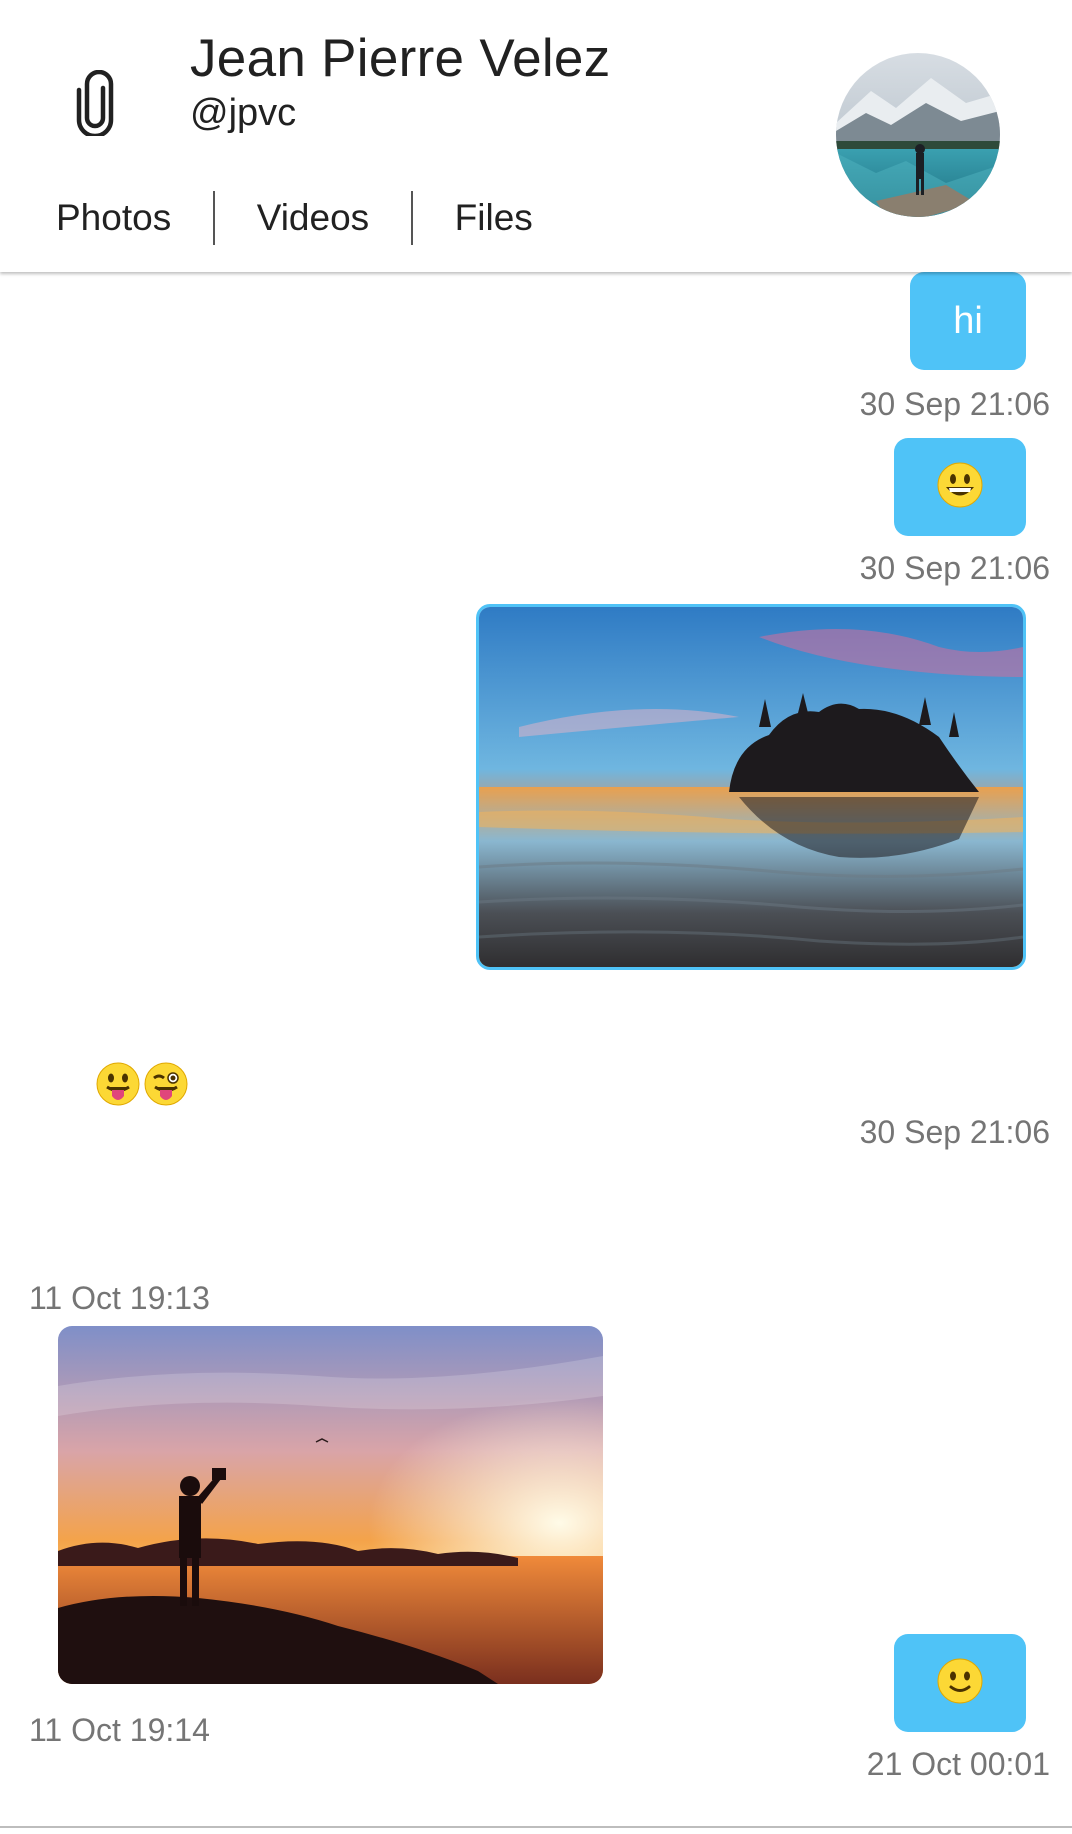  I want to click on sunset-silhouette-image, so click(330, 1505).